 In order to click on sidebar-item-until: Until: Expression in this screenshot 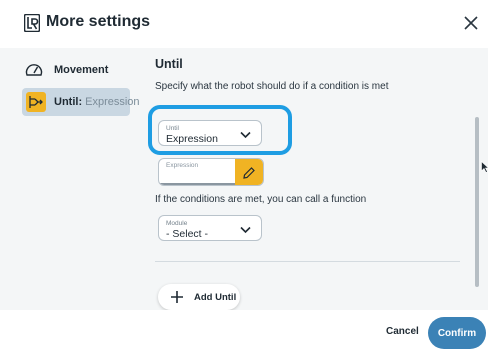, I will do `click(81, 102)`.